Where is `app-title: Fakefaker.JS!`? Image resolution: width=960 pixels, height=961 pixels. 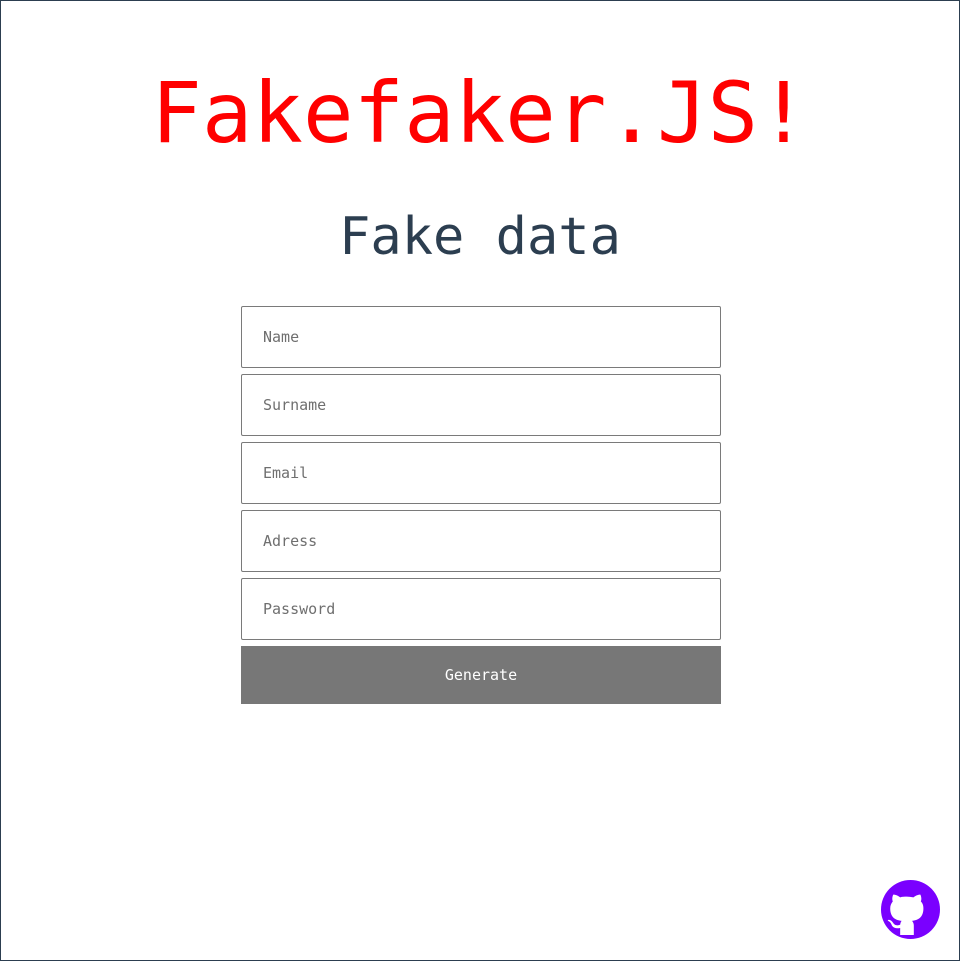 app-title: Fakefaker.JS! is located at coordinates (480, 113).